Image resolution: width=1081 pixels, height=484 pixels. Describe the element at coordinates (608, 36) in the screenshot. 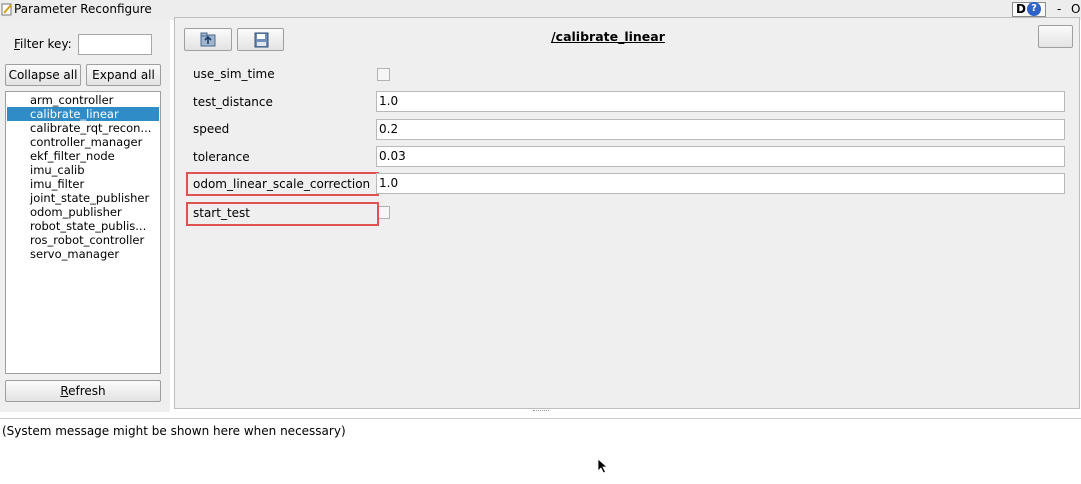

I see `node-title: /calibrate_linear` at that location.